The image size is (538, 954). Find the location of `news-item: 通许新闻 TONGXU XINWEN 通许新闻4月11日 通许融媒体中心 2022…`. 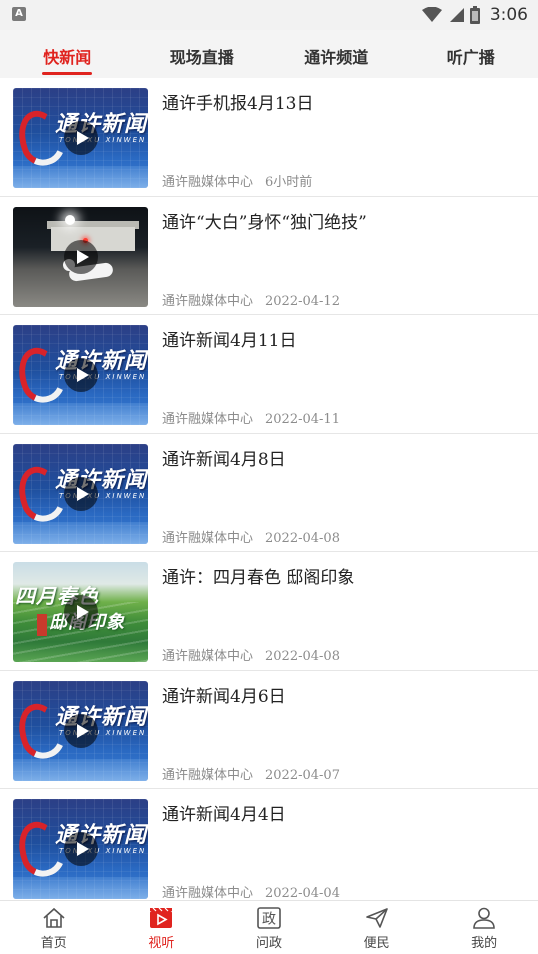

news-item: 通许新闻 TONGXU XINWEN 通许新闻4月11日 通许融媒体中心 2022… is located at coordinates (269, 374).